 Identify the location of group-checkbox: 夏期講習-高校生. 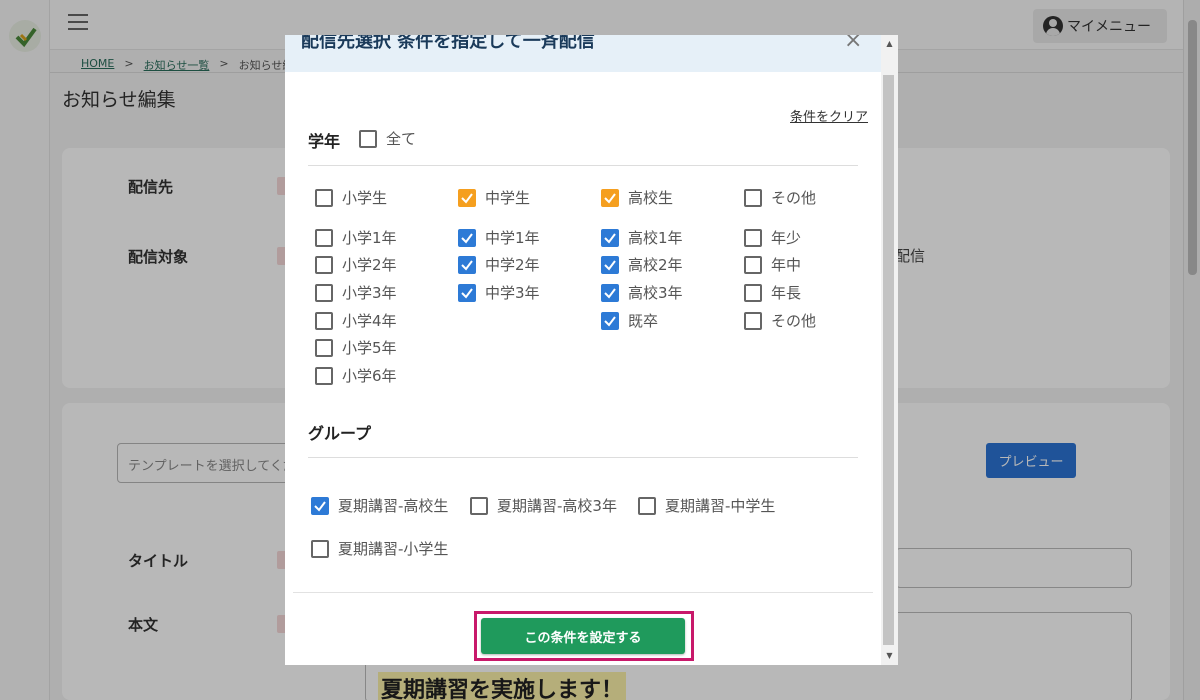
(379, 505).